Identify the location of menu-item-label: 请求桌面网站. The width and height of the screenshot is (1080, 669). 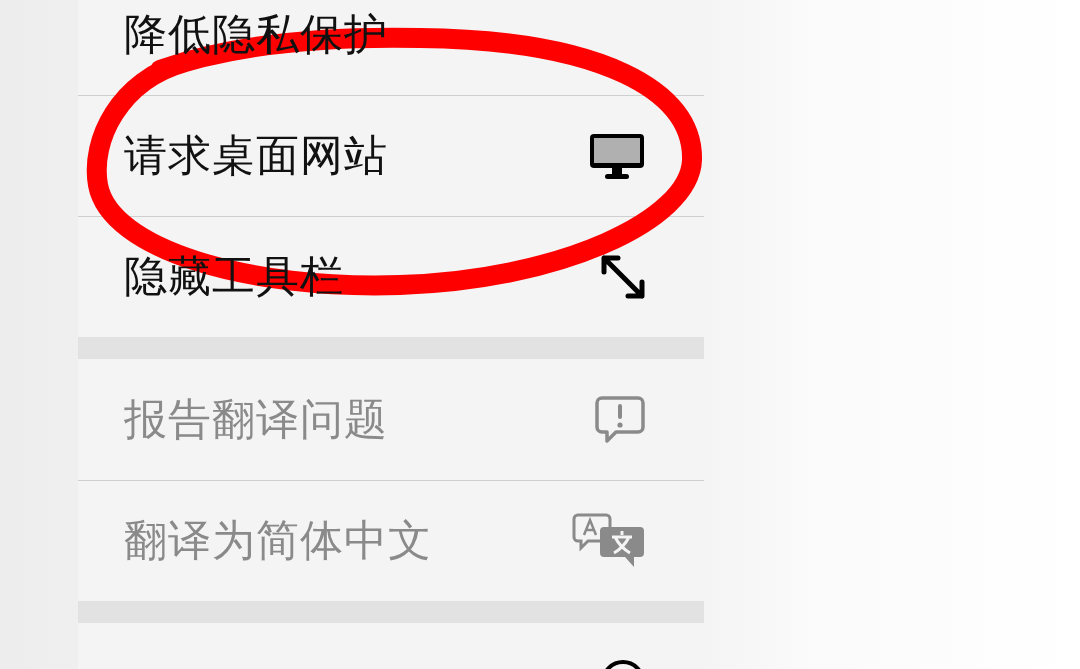
(256, 155).